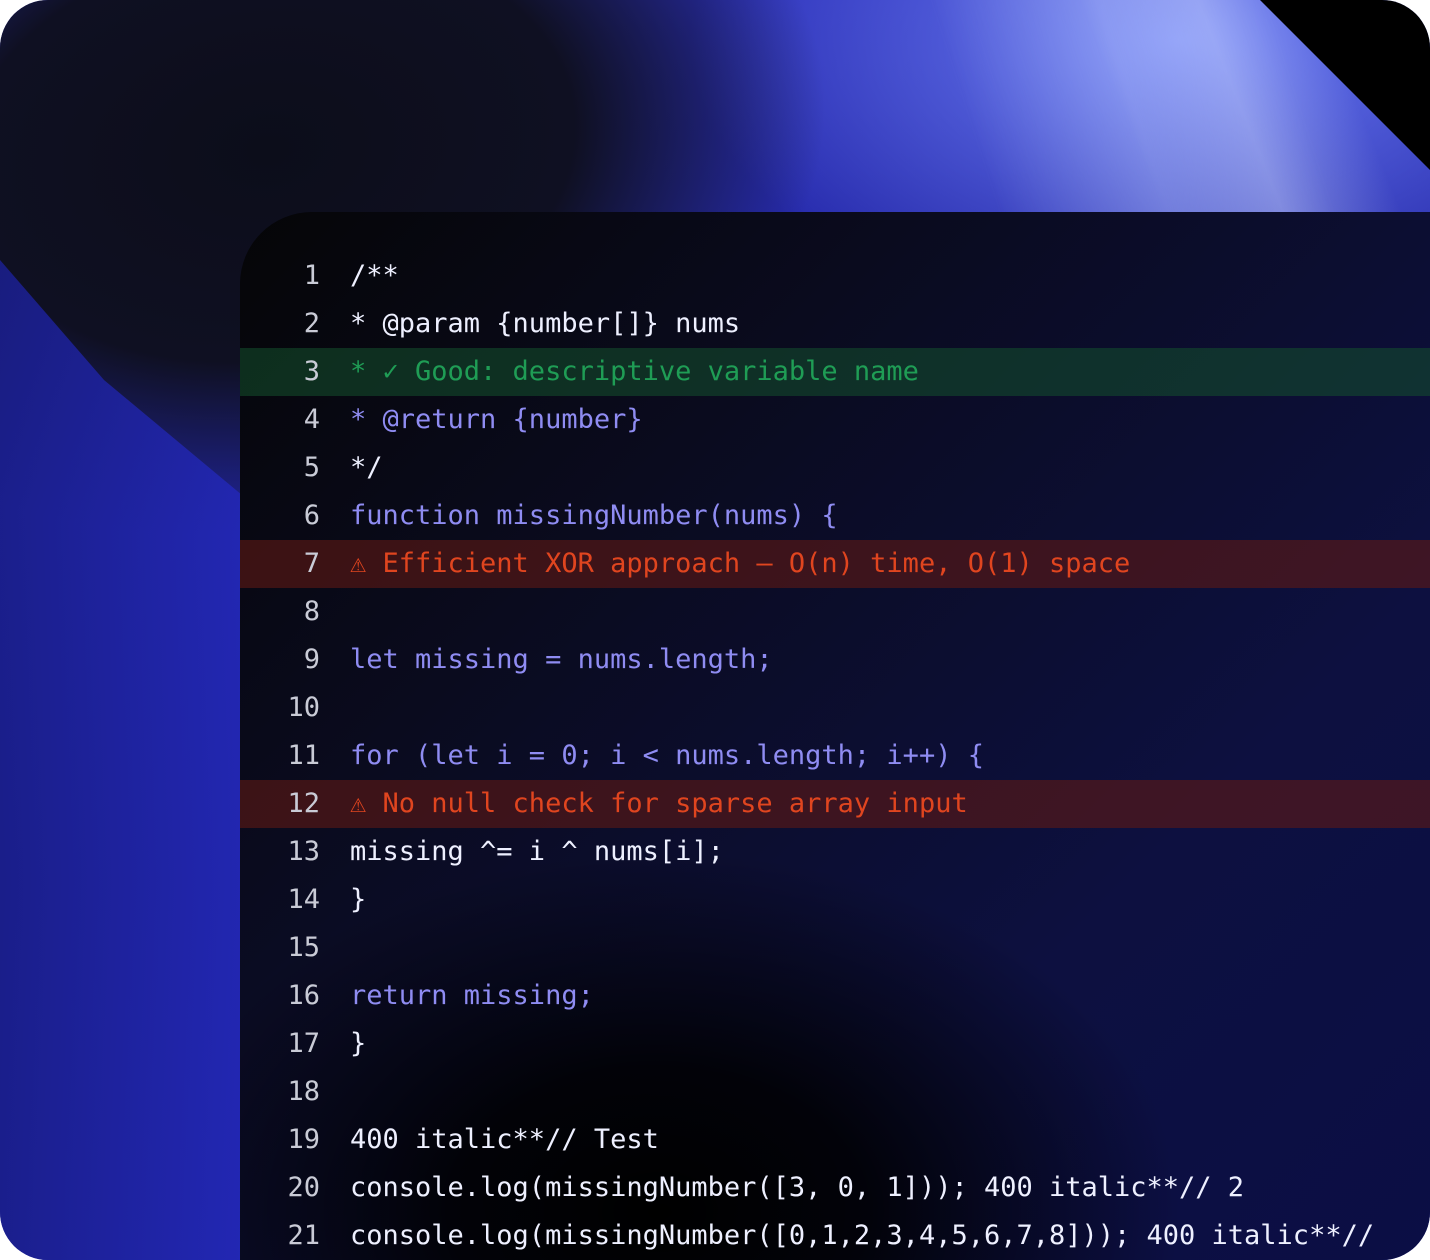  What do you see at coordinates (835, 1044) in the screenshot?
I see `code-line: 17}` at bounding box center [835, 1044].